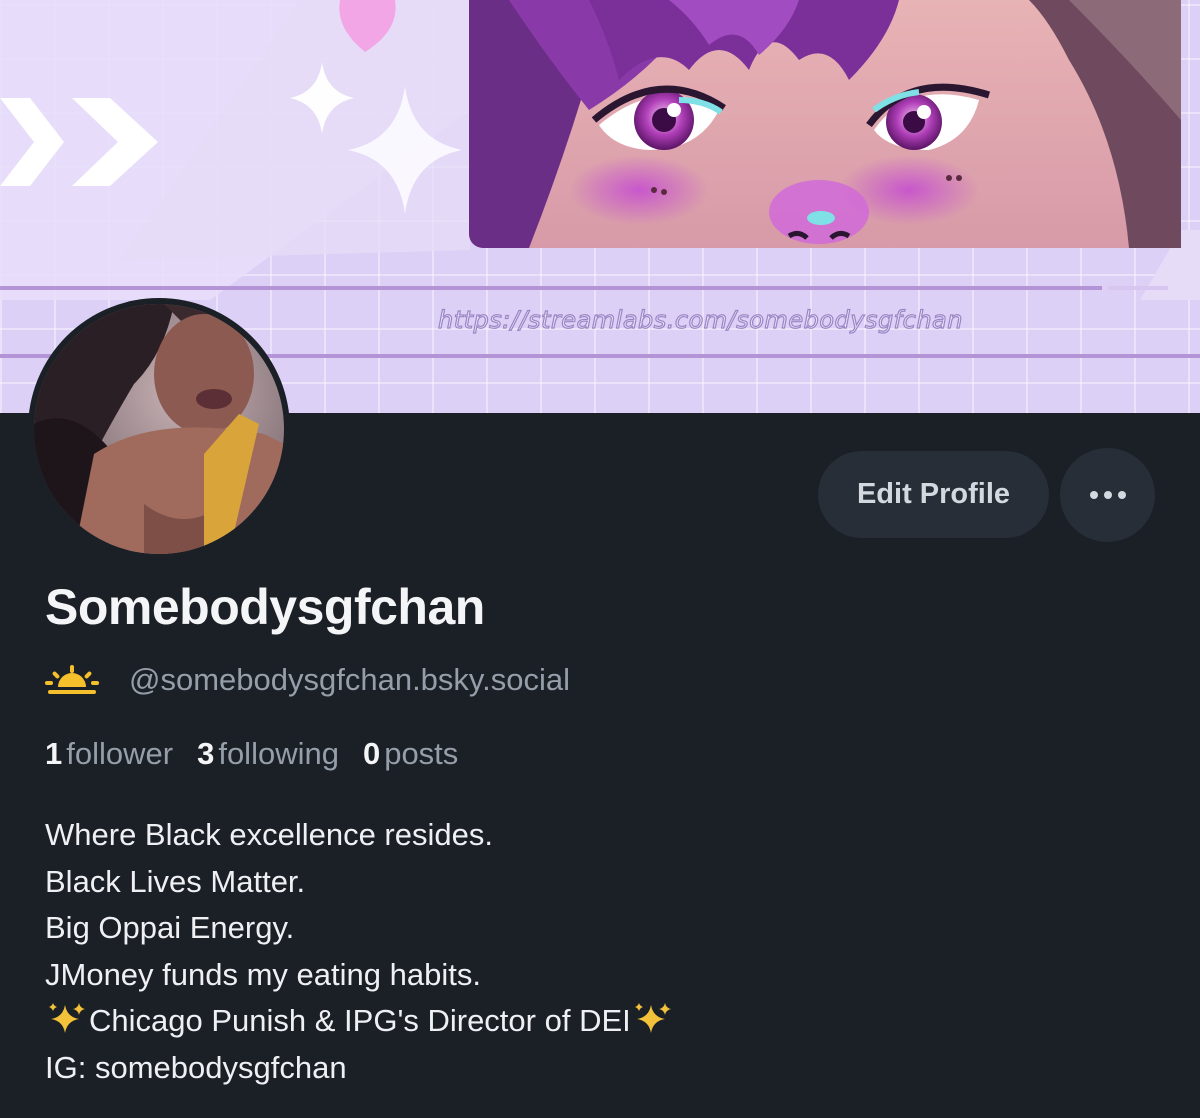 This screenshot has width=1200, height=1118. I want to click on followers-label: follower, so click(120, 753).